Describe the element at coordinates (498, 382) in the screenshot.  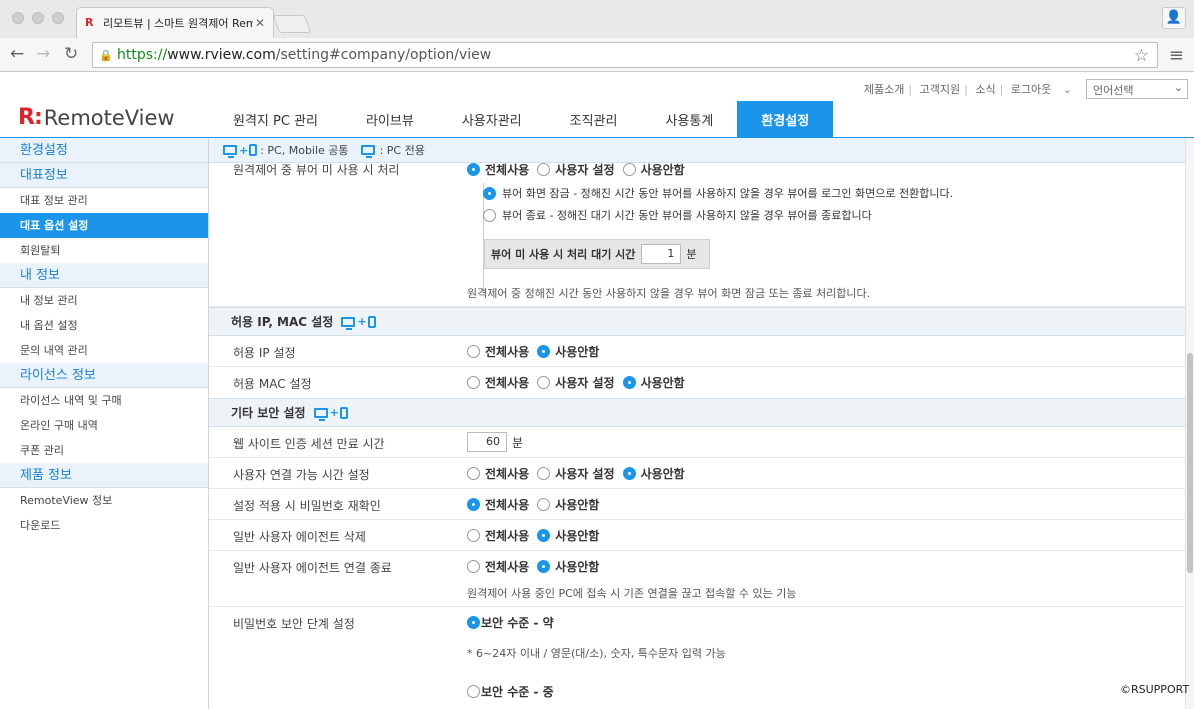
I see `mac-option-all: 전체사용` at that location.